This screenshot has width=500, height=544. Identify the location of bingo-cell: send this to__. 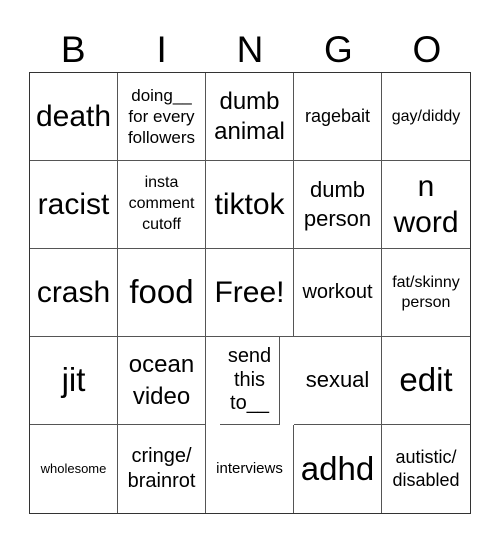
(250, 381).